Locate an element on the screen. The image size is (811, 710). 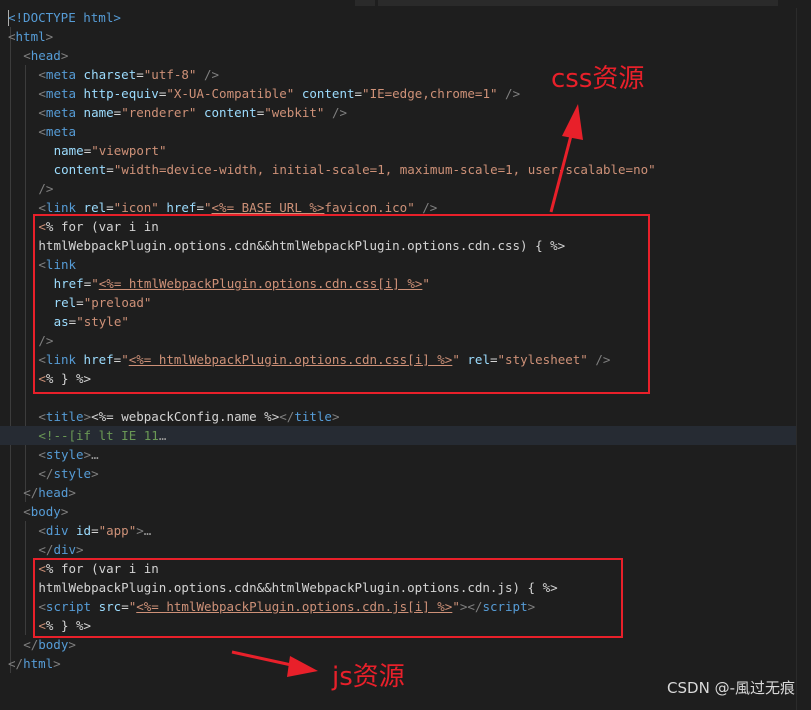
js-arrow-icon is located at coordinates (274, 663).